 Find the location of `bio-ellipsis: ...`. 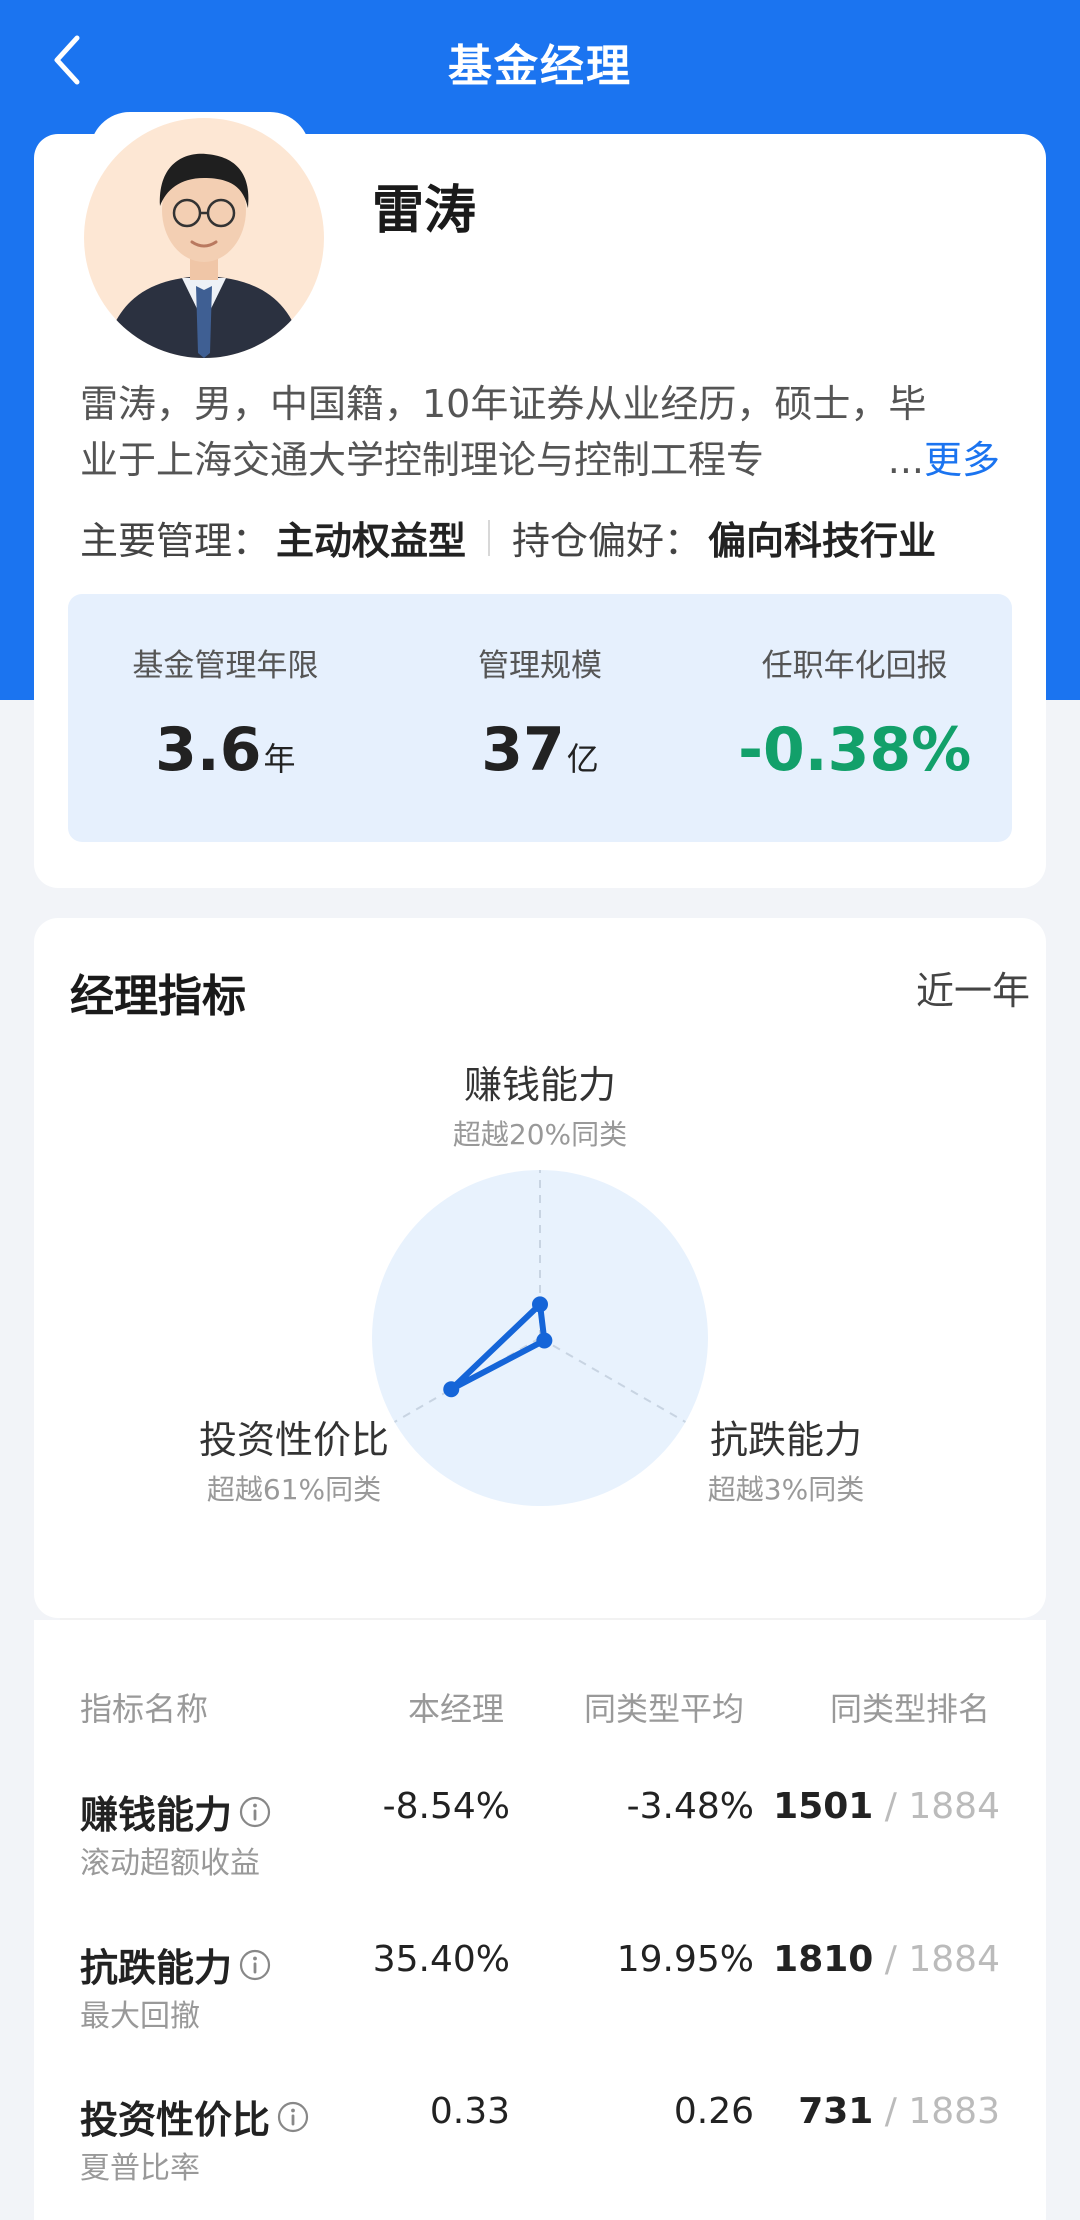

bio-ellipsis: ... is located at coordinates (905, 460).